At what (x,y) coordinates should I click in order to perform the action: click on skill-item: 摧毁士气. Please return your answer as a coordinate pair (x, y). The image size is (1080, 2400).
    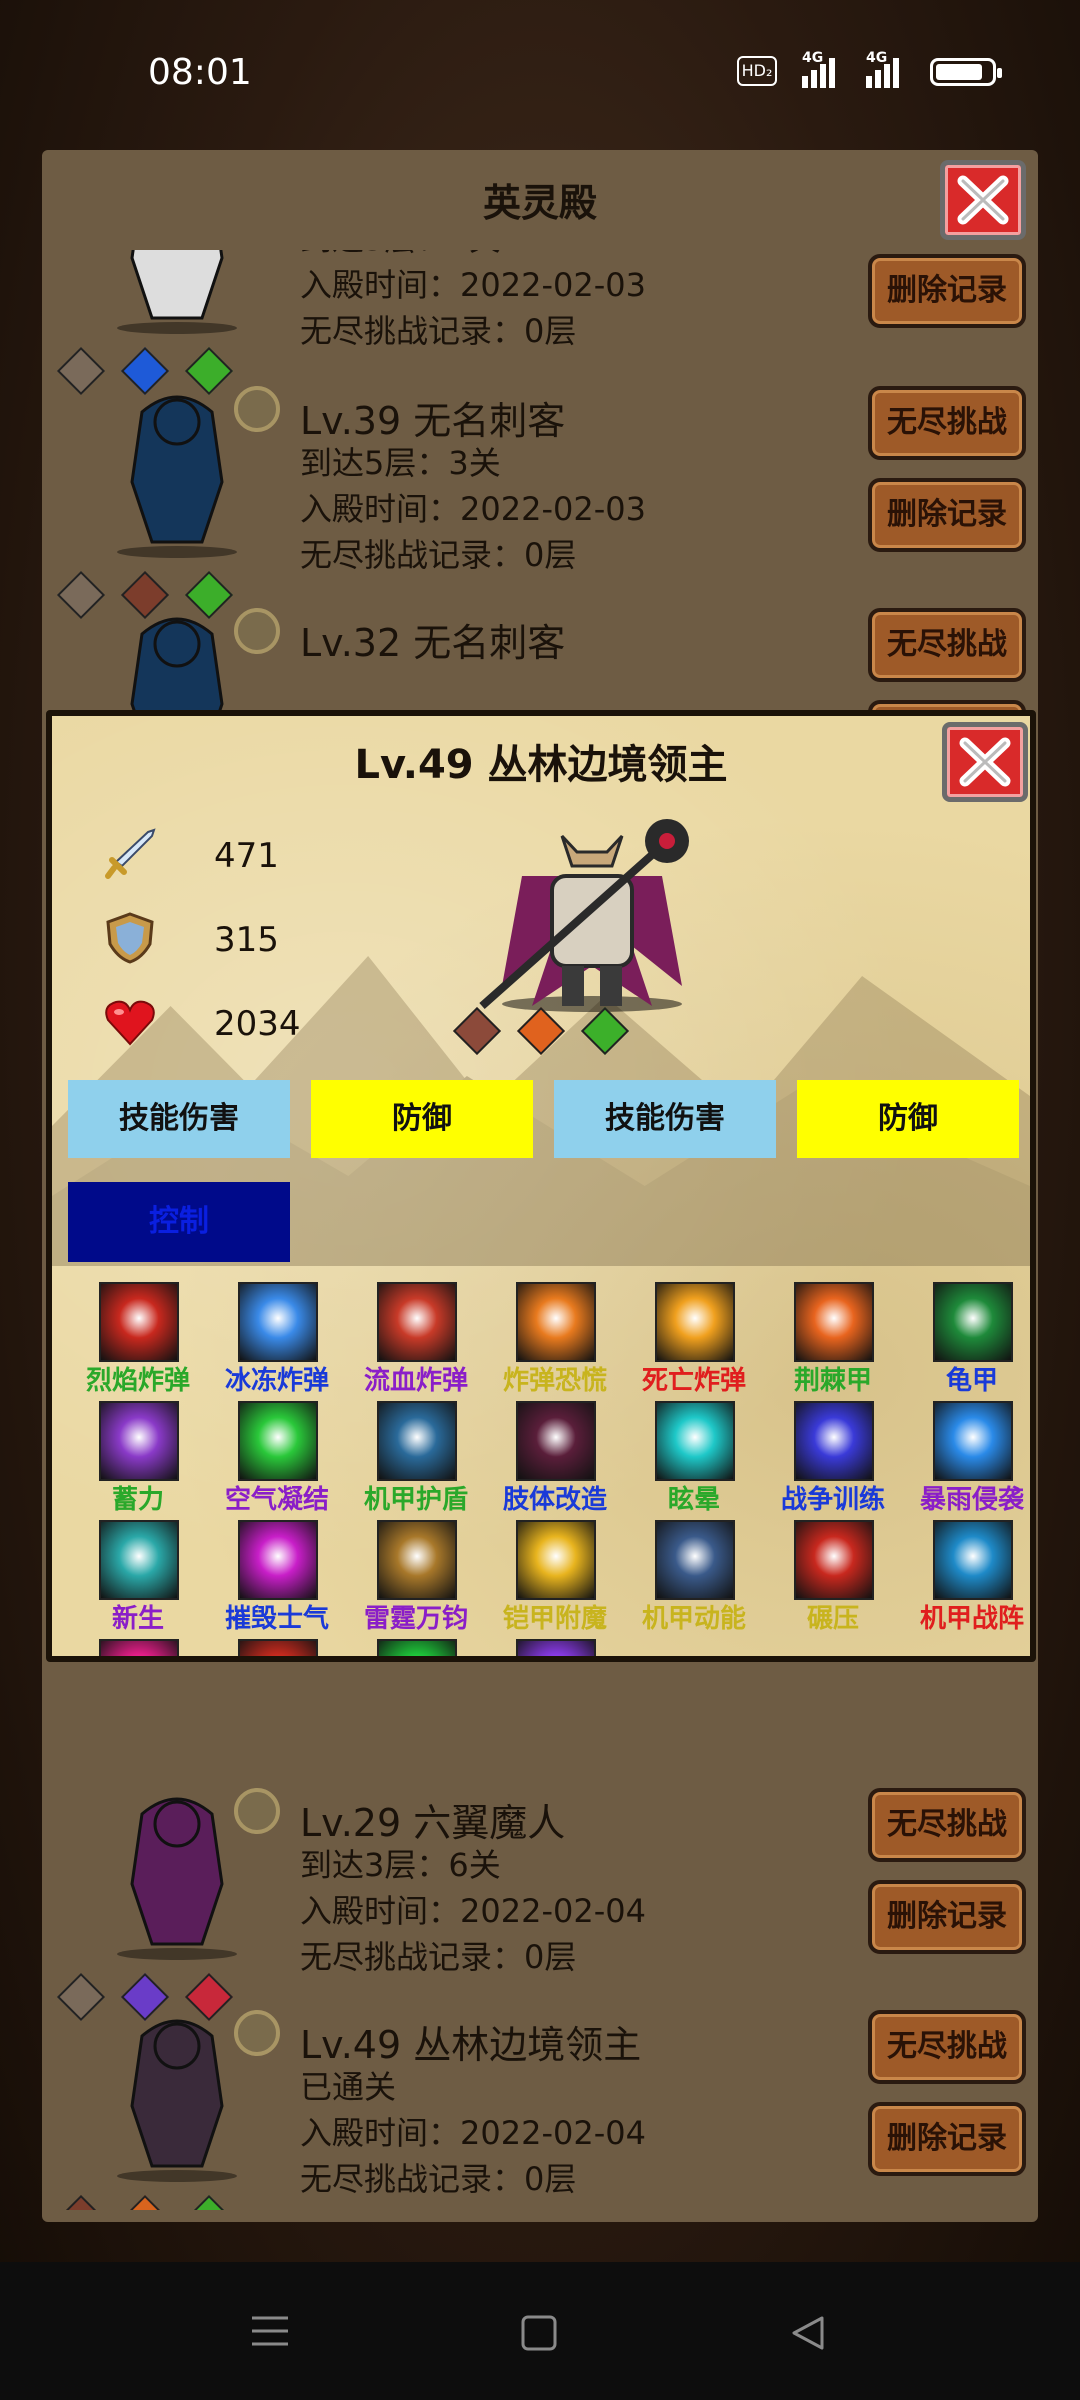
    Looking at the image, I should click on (274, 1579).